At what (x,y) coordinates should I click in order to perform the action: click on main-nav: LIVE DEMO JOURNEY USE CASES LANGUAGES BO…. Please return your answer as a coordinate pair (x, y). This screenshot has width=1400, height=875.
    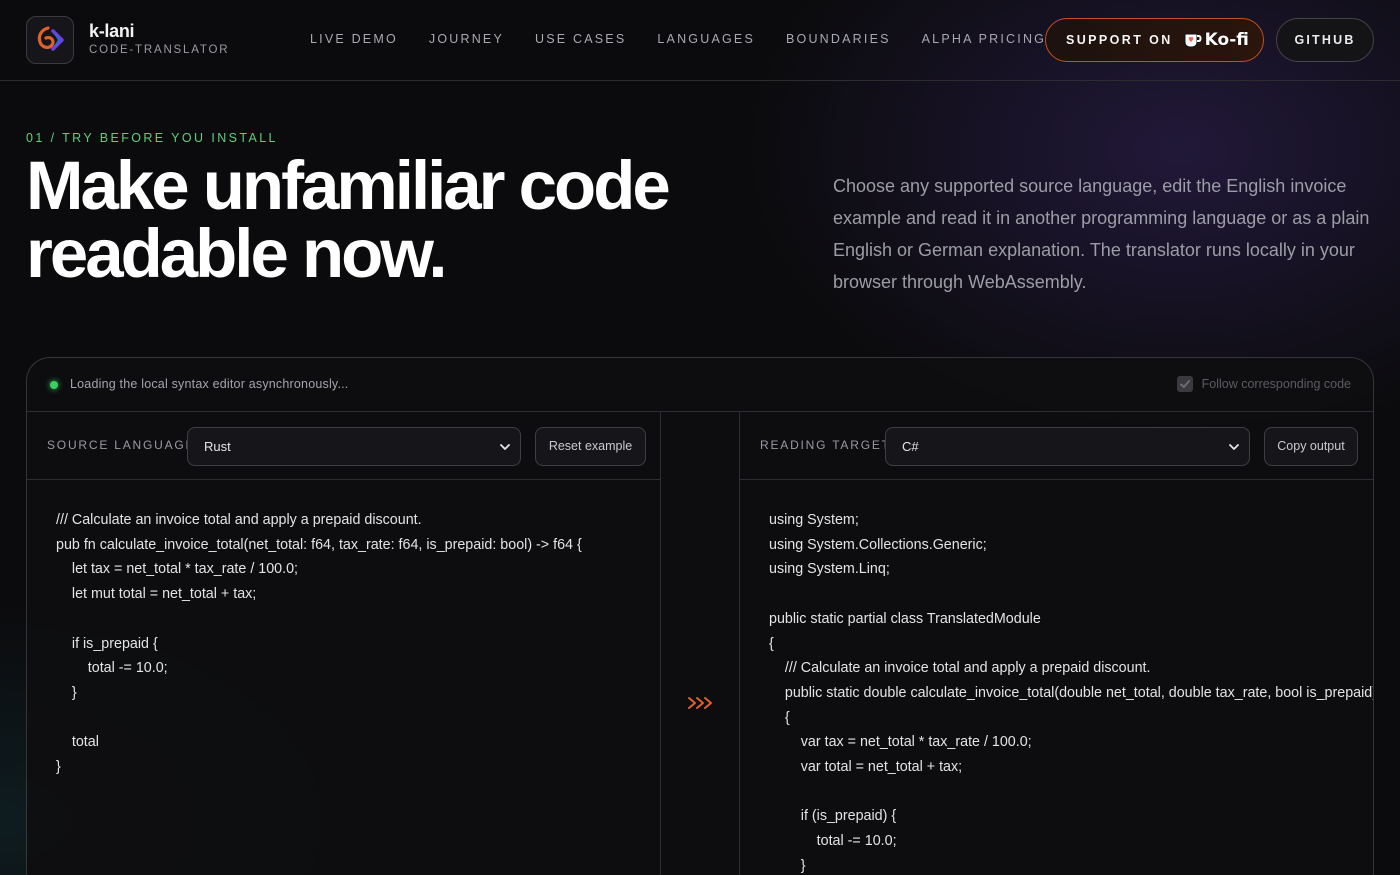
    Looking at the image, I should click on (693, 39).